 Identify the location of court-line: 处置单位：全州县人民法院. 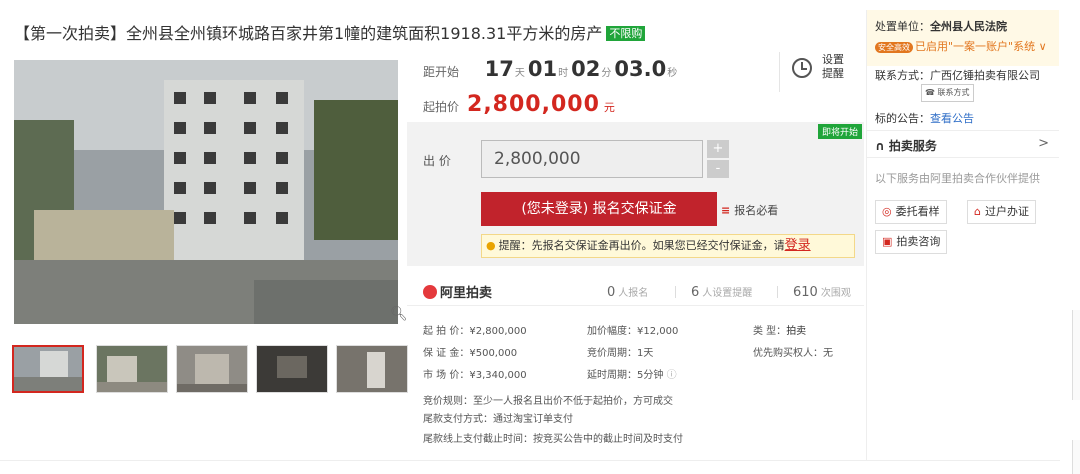
(941, 26).